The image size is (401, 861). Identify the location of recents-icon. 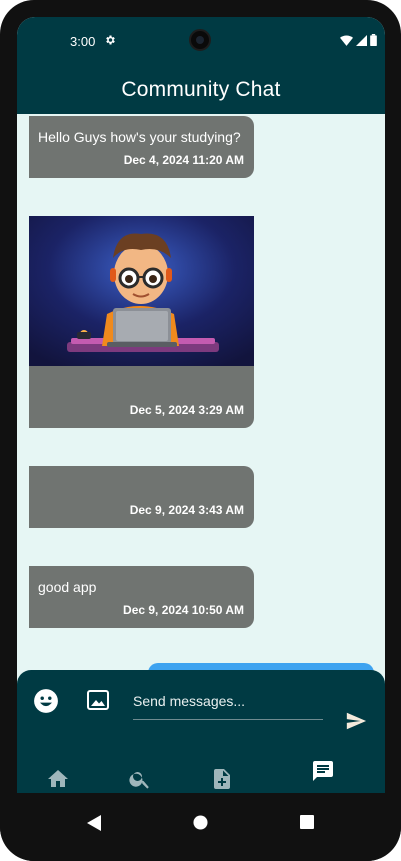
(307, 822).